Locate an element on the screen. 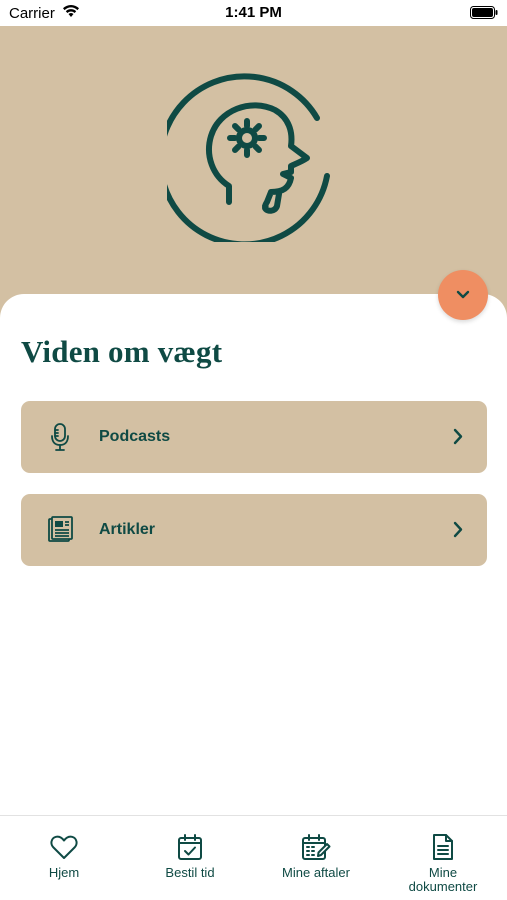  tab-hjem: Hjem is located at coordinates (64, 858).